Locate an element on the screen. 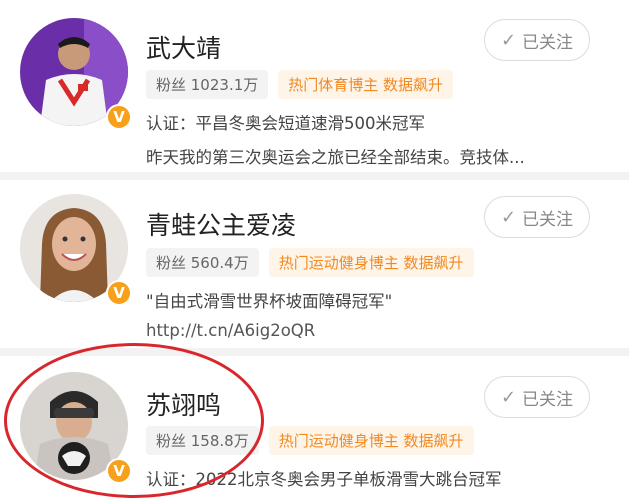 The width and height of the screenshot is (629, 500). tag-row: 粉丝 158.8万 热门运动健身博主 数据飙升 is located at coordinates (310, 440).